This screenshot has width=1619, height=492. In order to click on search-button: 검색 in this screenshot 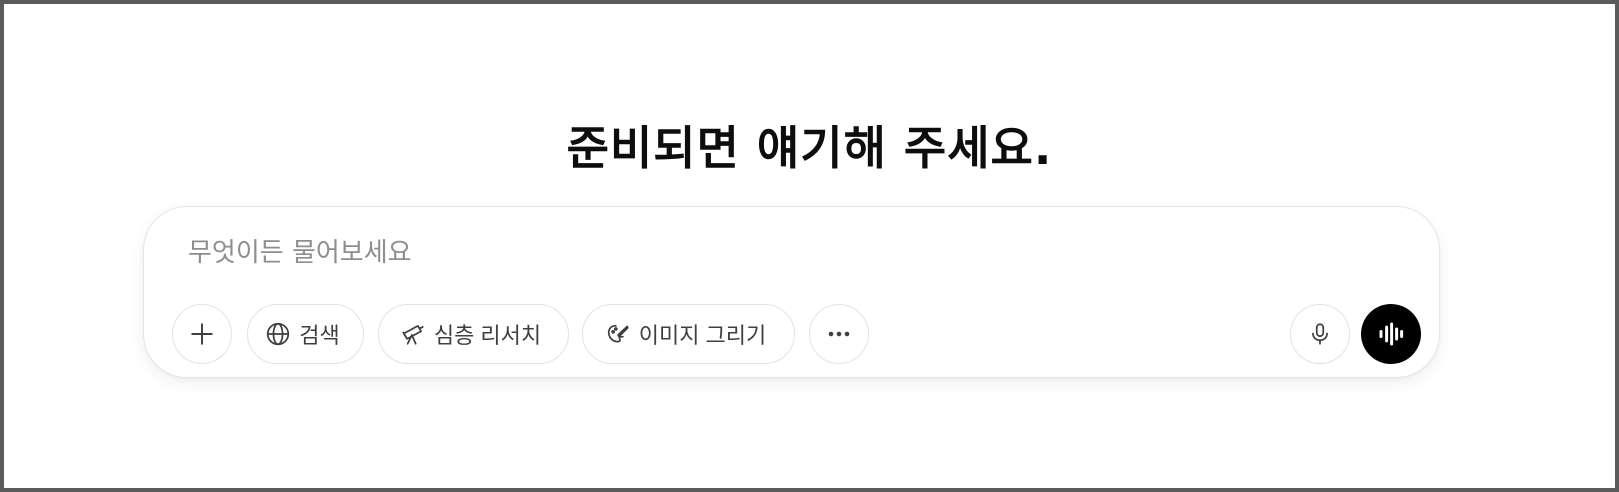, I will do `click(305, 334)`.